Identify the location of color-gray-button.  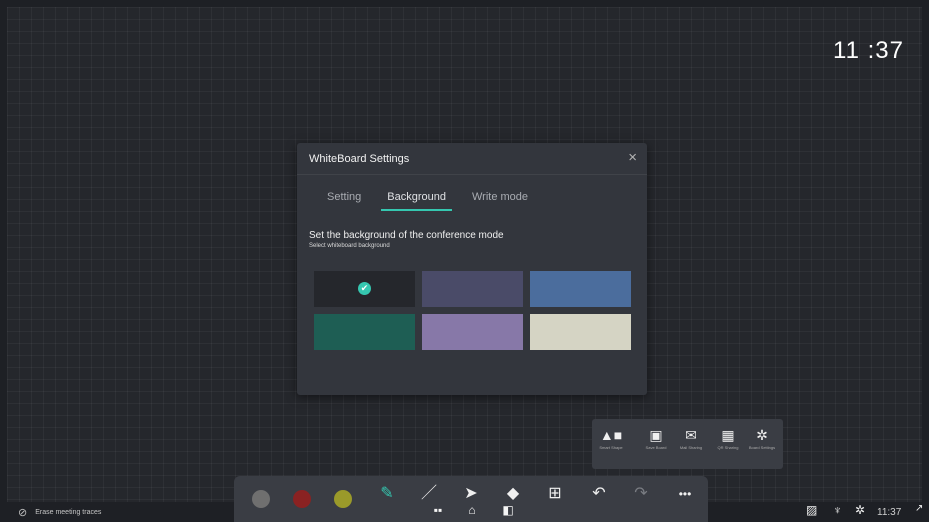
(261, 499).